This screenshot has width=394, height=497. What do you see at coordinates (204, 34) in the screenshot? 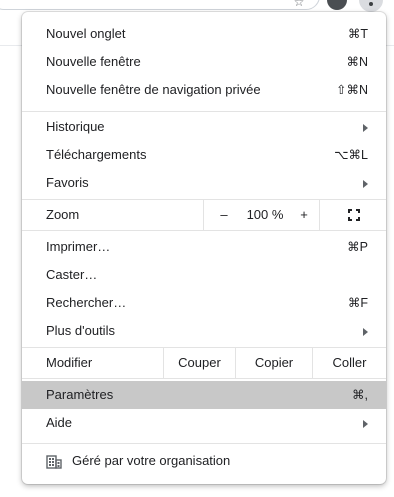
I see `menu-item-new-tab: Nouvel onglet ⌘T` at bounding box center [204, 34].